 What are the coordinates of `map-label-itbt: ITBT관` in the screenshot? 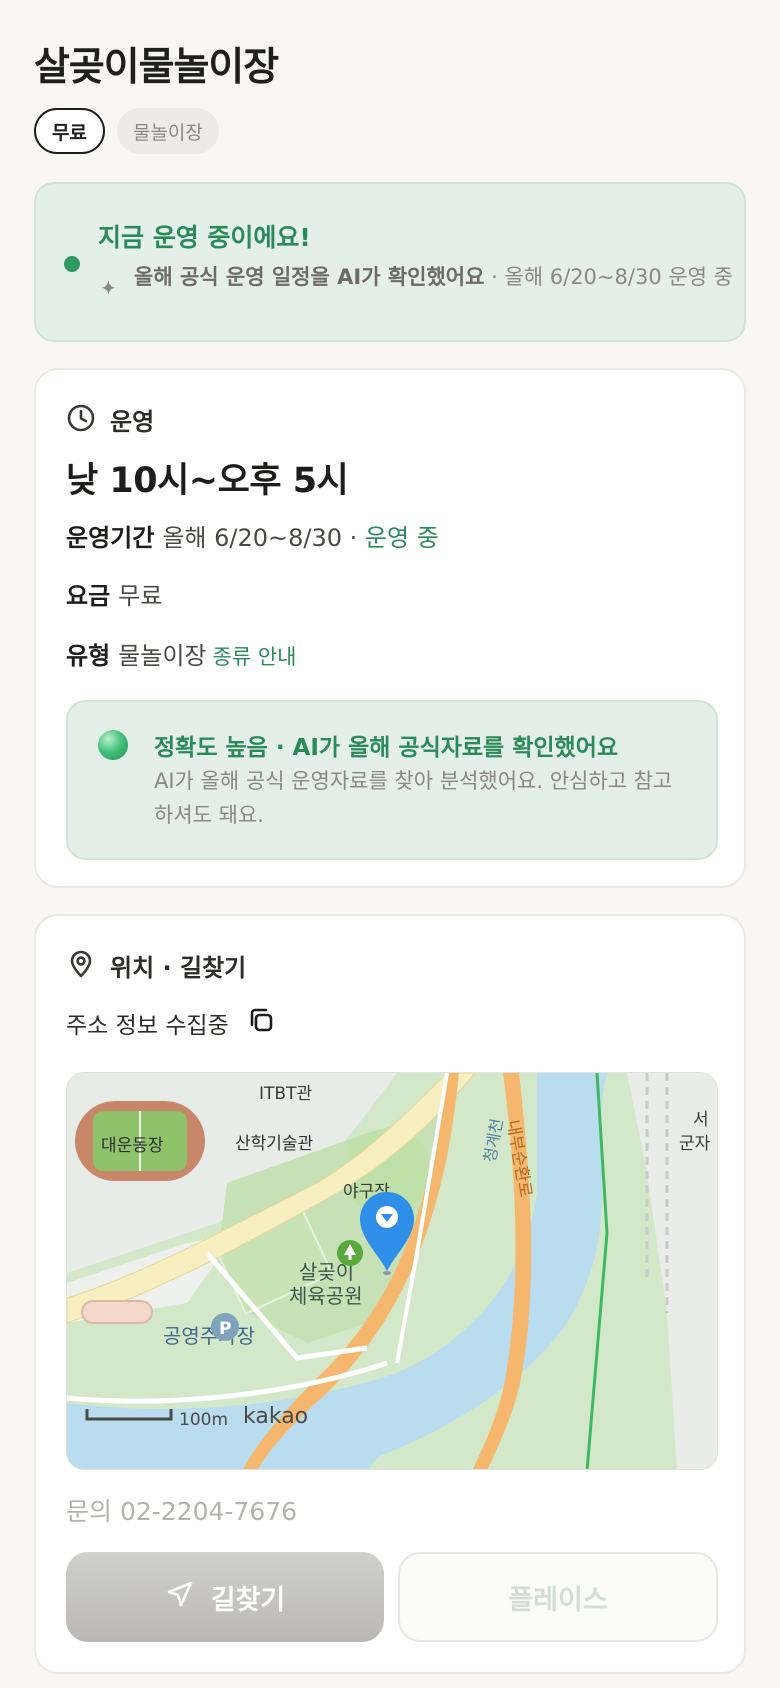 It's located at (285, 1094).